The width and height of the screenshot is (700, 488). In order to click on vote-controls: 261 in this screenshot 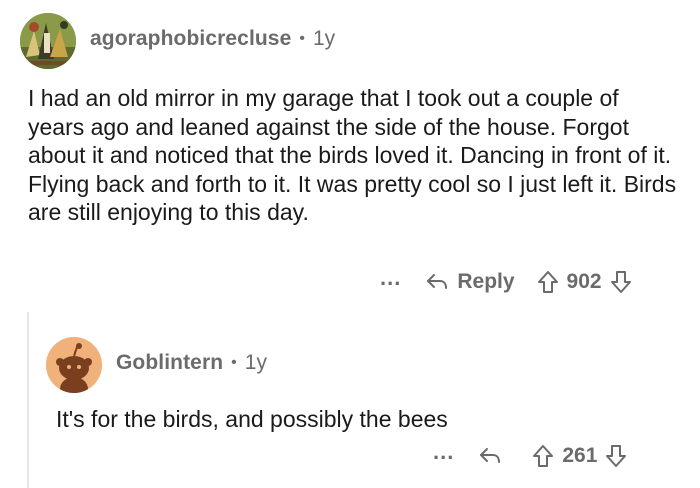, I will do `click(579, 456)`.